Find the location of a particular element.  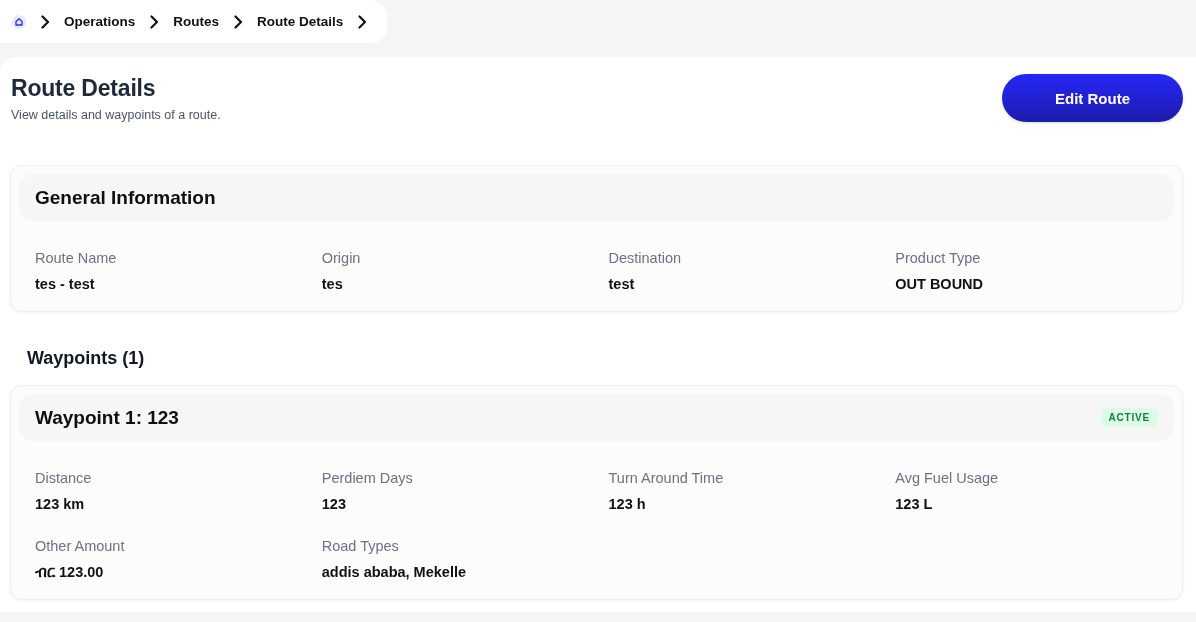

field-label: Product Type is located at coordinates (938, 258).